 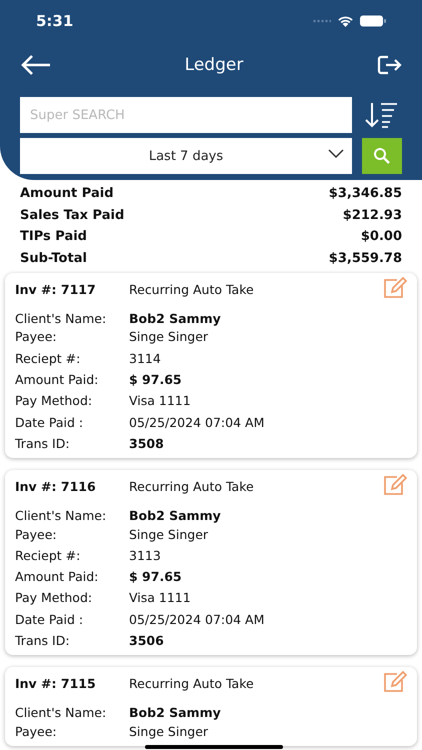 I want to click on field-value: 3114, so click(x=145, y=358).